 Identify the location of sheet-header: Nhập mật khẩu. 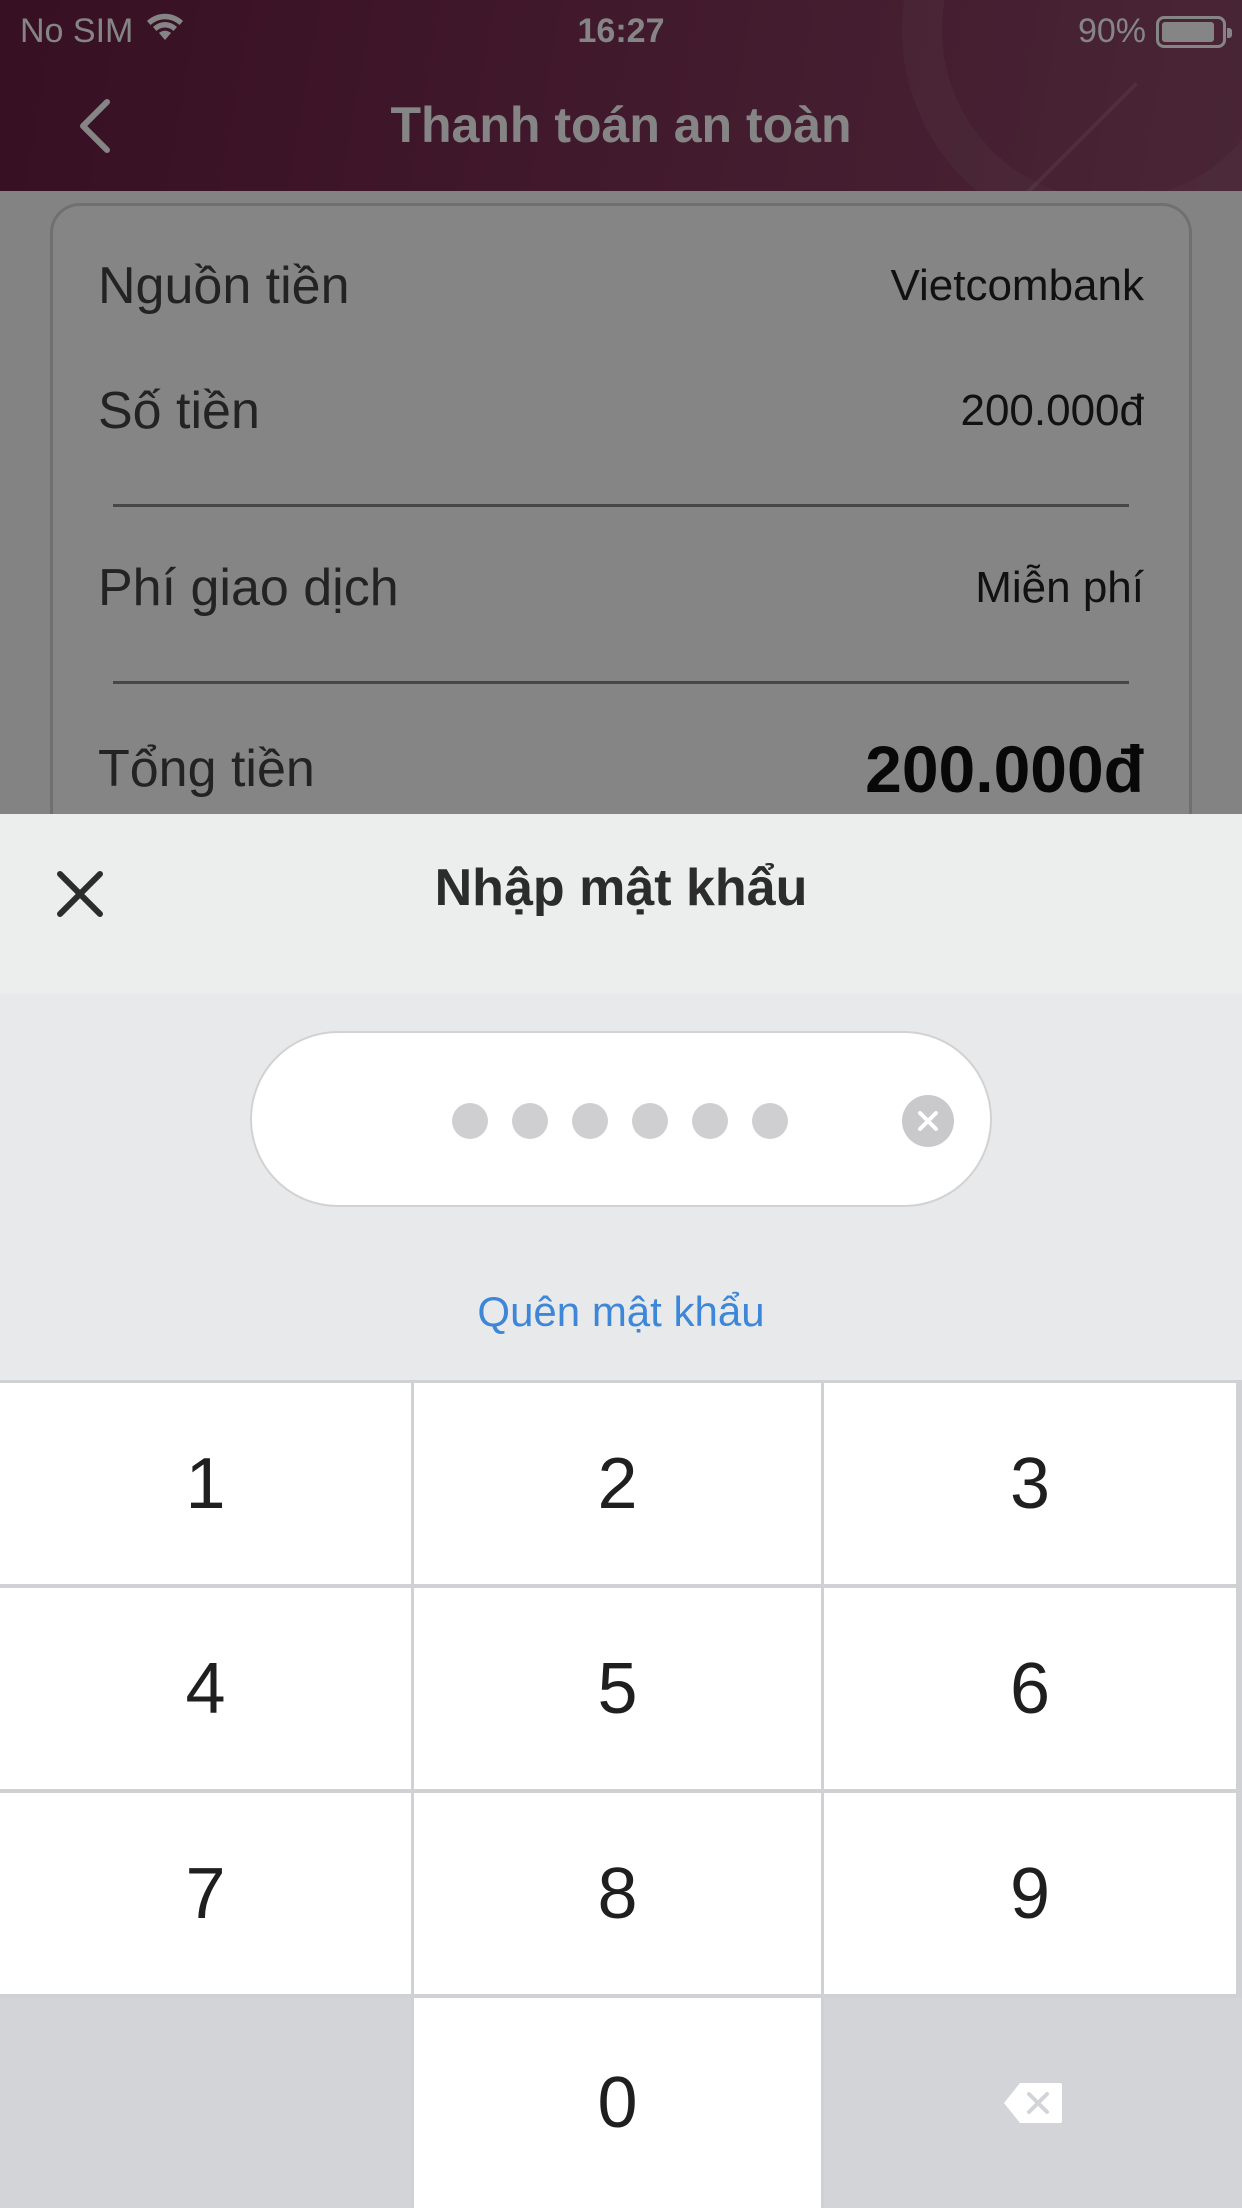
(621, 904).